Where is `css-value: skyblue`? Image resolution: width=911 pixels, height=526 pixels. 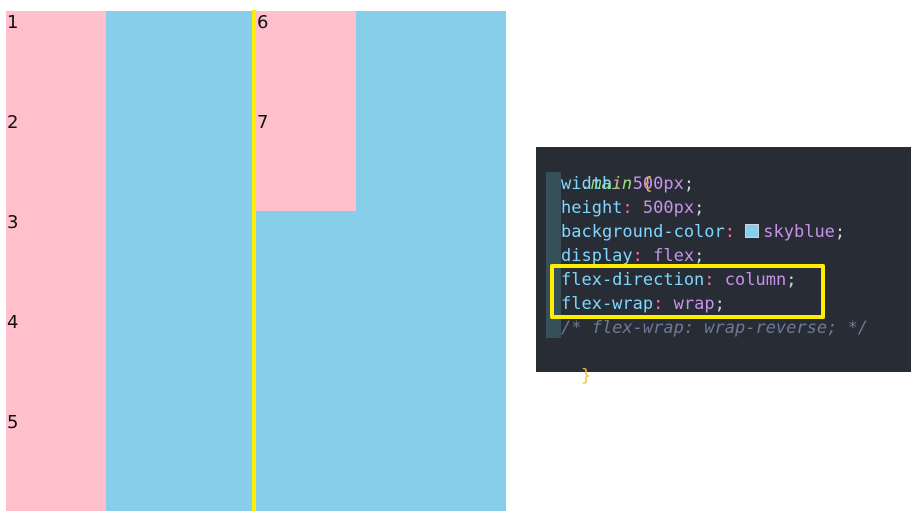 css-value: skyblue is located at coordinates (799, 232).